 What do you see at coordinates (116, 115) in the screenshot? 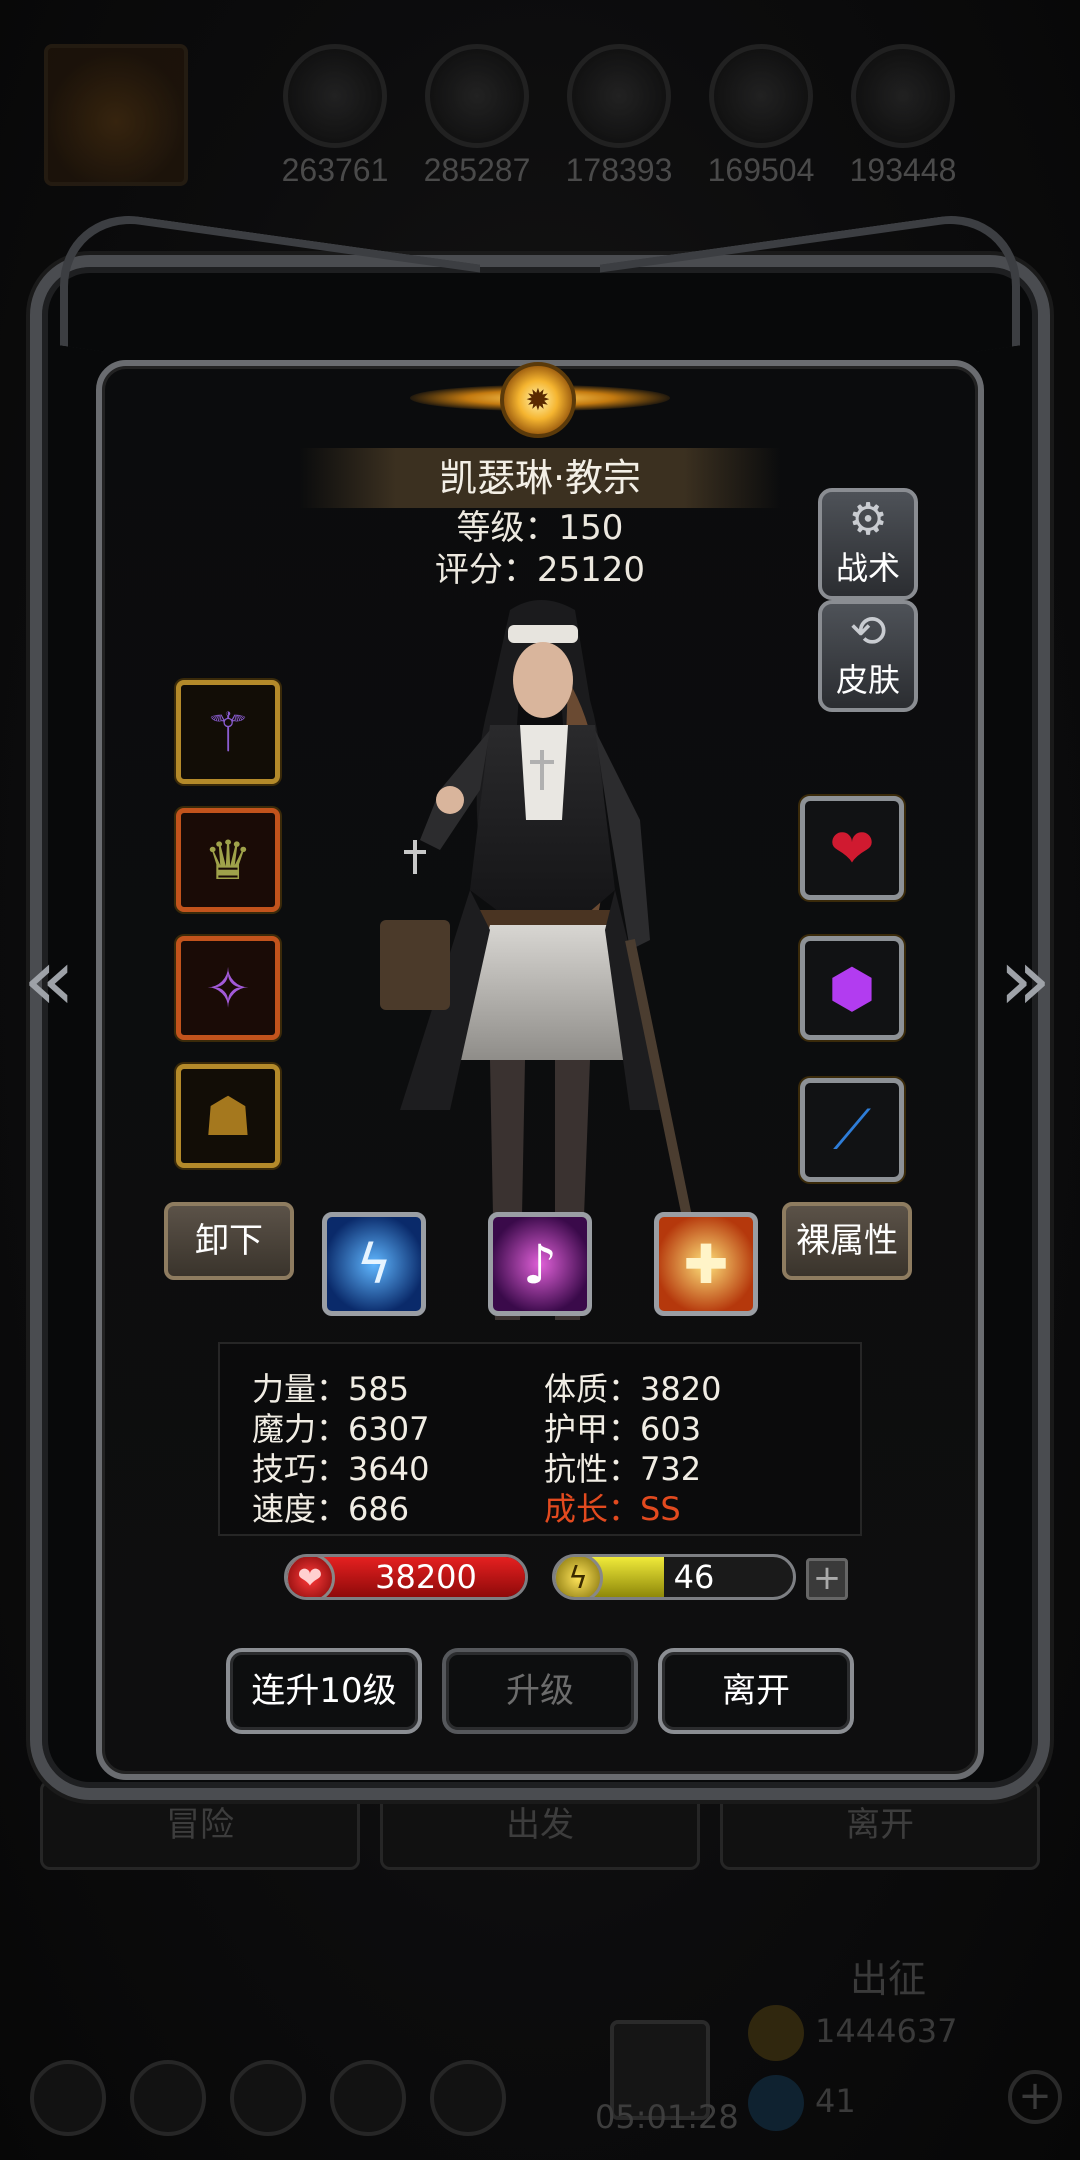
I see `player-avatar` at bounding box center [116, 115].